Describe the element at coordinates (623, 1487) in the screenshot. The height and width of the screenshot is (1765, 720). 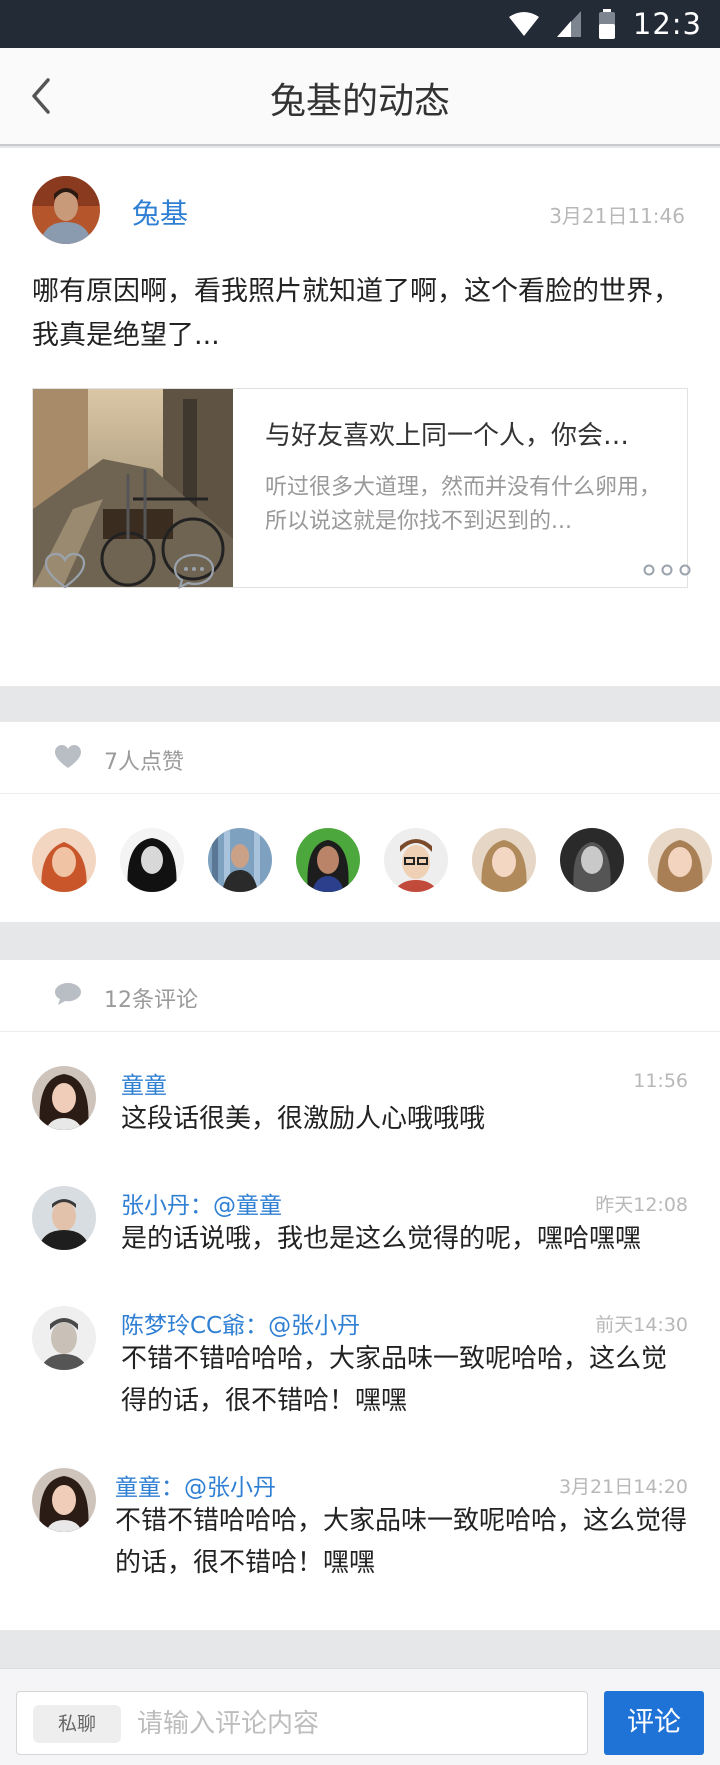
I see `comment-time: 3月21日14:20` at that location.